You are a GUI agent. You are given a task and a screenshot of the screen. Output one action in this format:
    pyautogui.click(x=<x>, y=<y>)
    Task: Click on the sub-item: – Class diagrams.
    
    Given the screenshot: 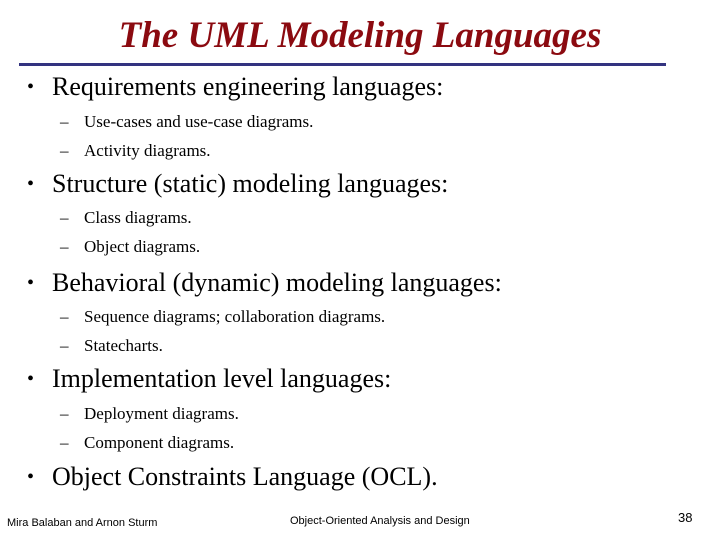 What is the action you would take?
    pyautogui.click(x=126, y=218)
    